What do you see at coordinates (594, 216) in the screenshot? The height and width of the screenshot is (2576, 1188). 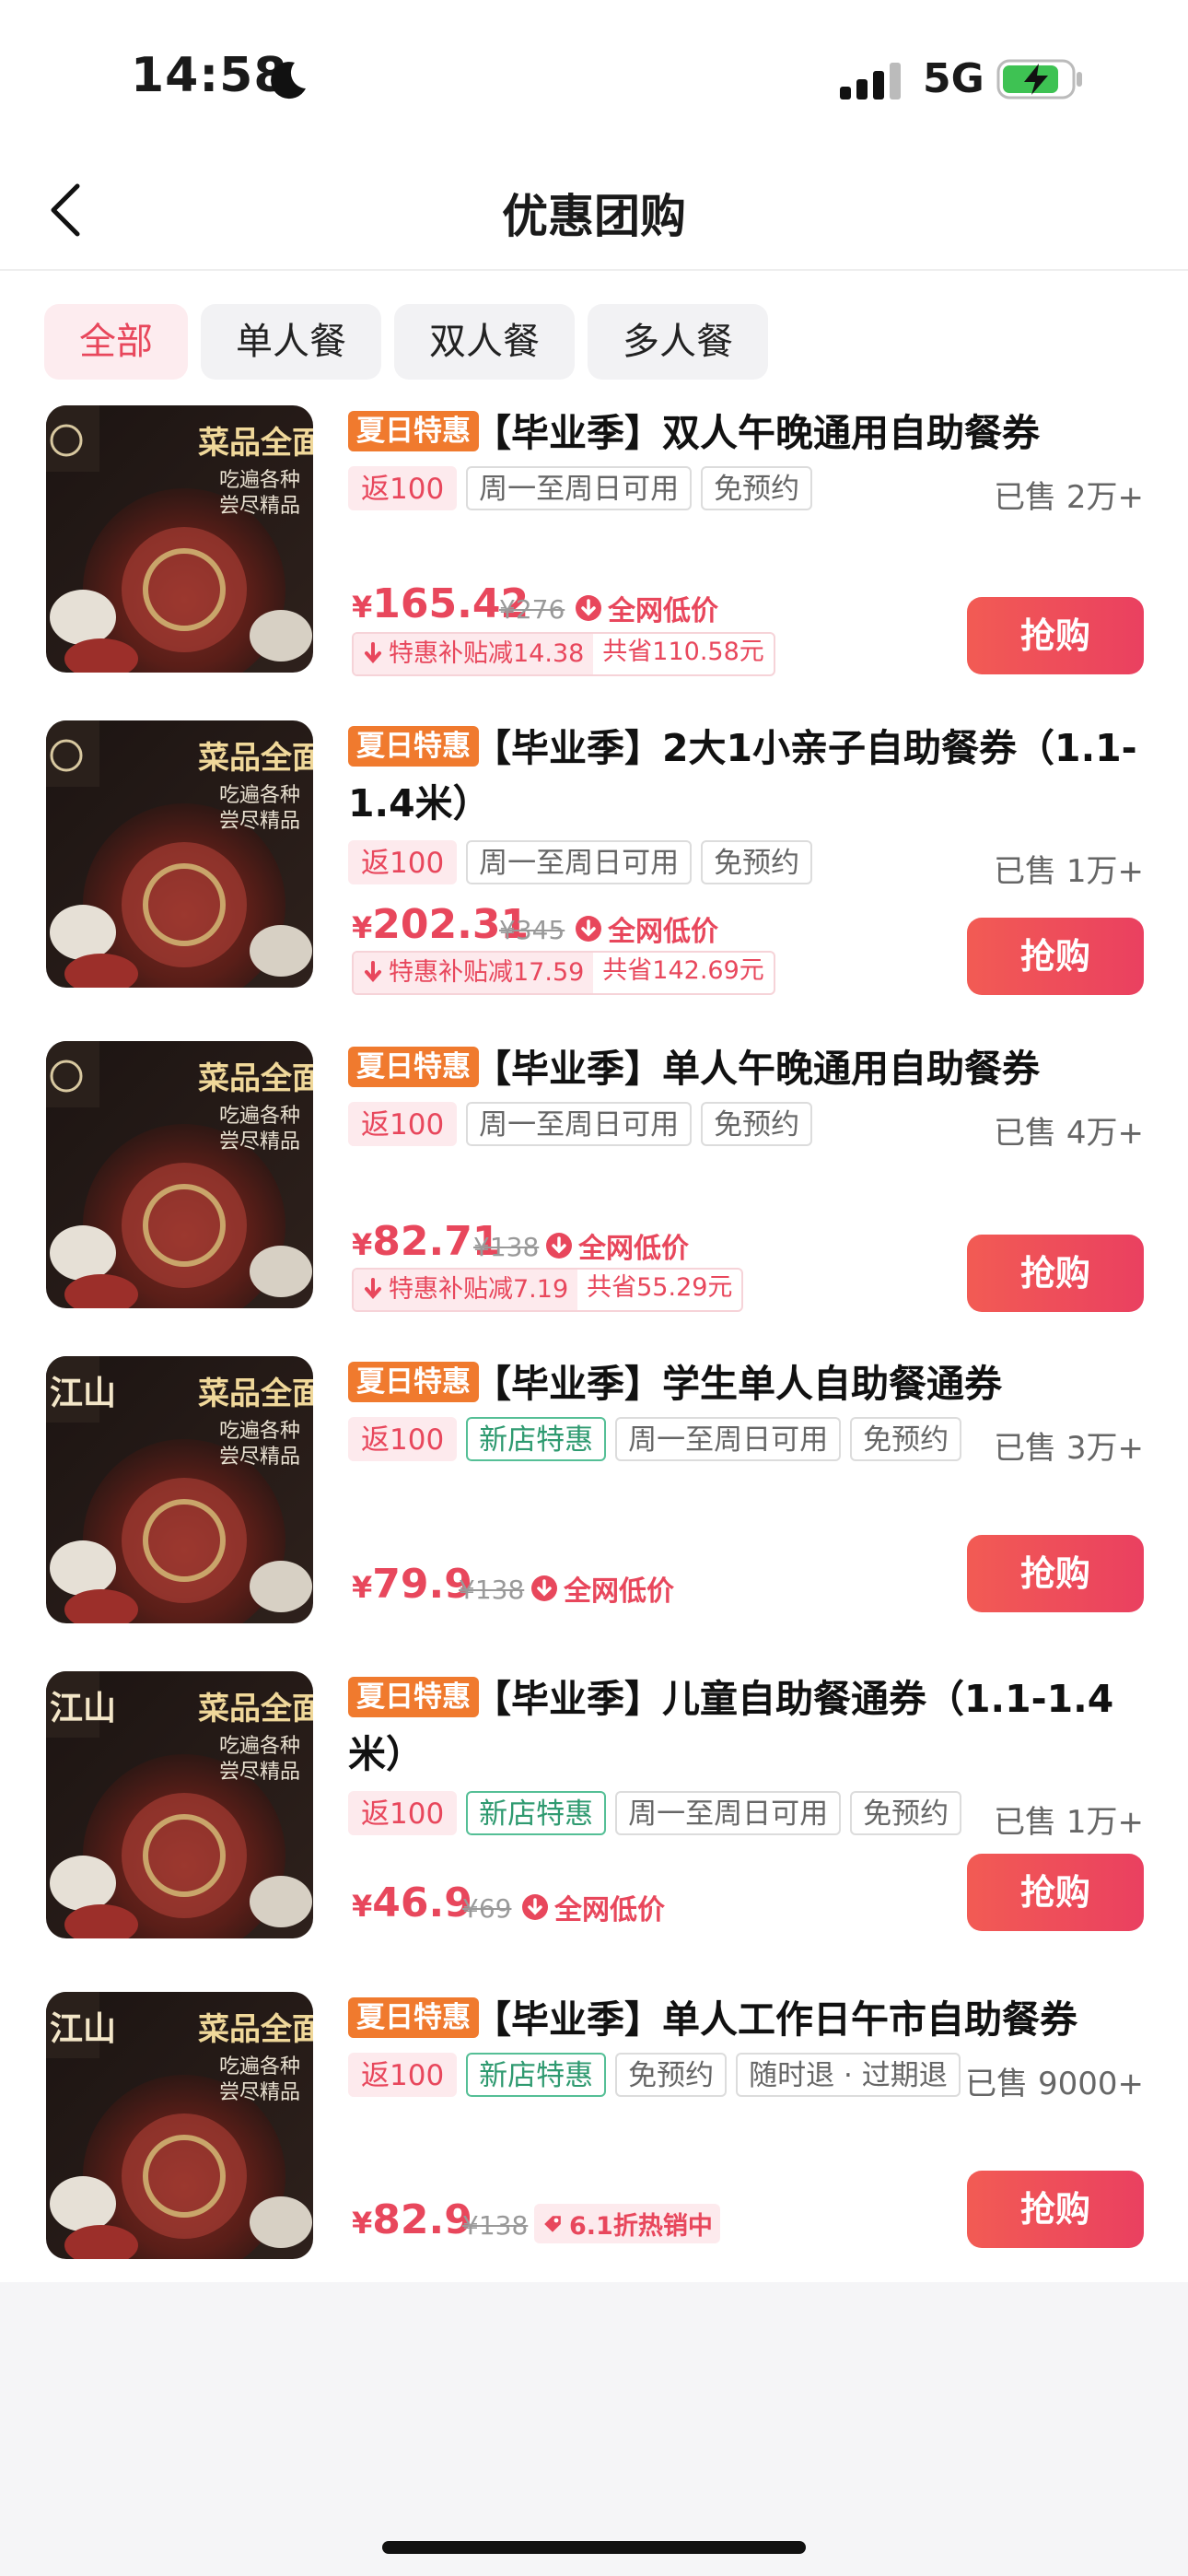 I see `page-title: 优惠团购` at bounding box center [594, 216].